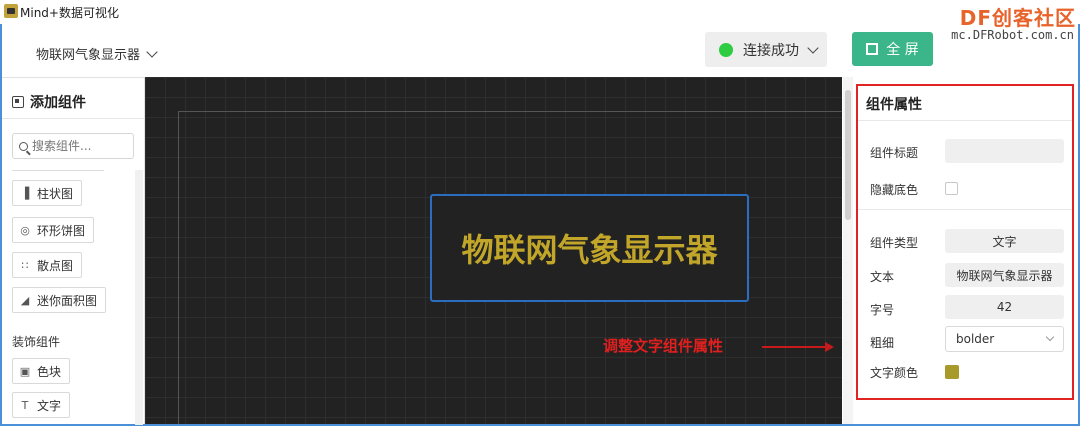  What do you see at coordinates (726, 49) in the screenshot?
I see `status-dot-icon` at bounding box center [726, 49].